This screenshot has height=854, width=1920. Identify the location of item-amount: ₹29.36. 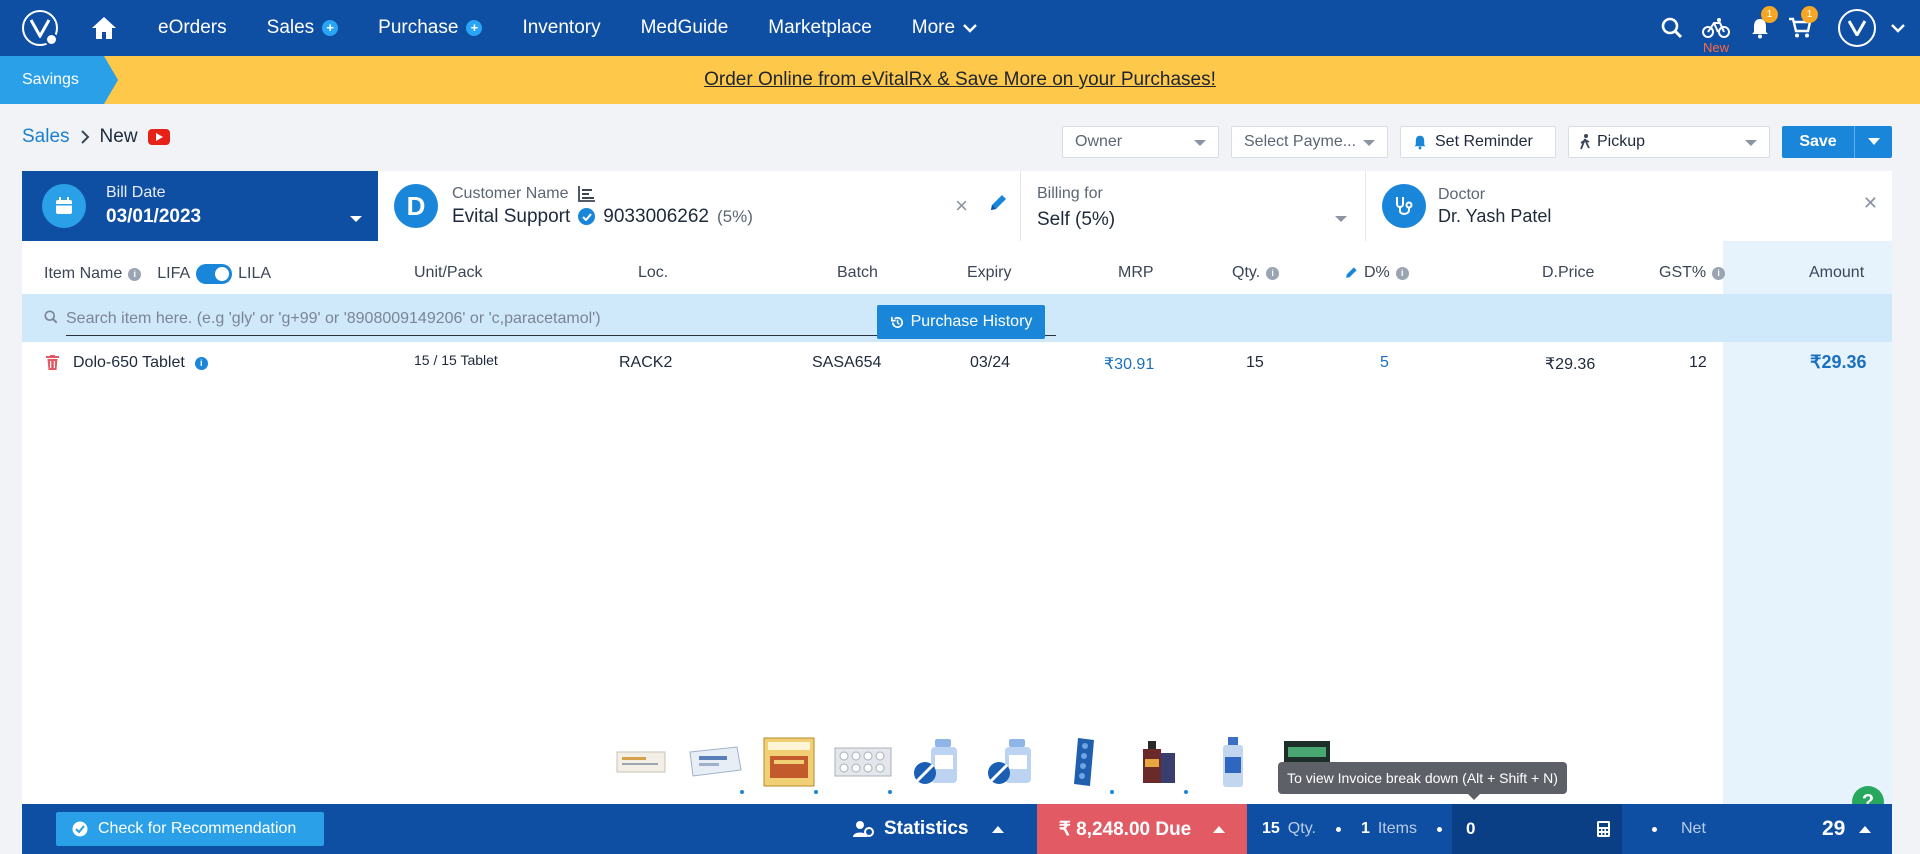
(1838, 362).